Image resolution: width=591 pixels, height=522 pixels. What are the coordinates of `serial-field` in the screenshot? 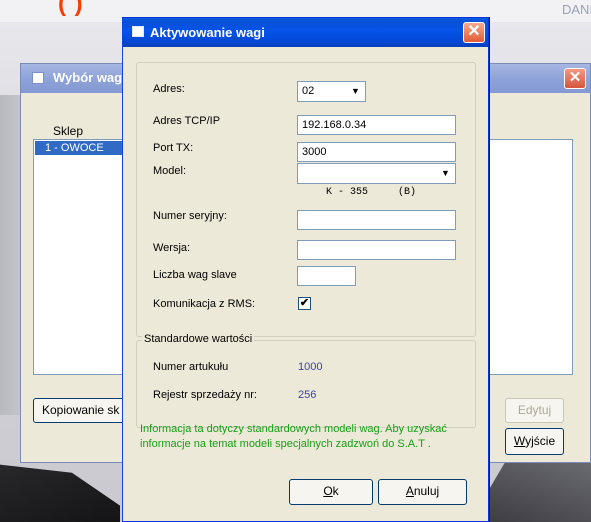 It's located at (376, 220).